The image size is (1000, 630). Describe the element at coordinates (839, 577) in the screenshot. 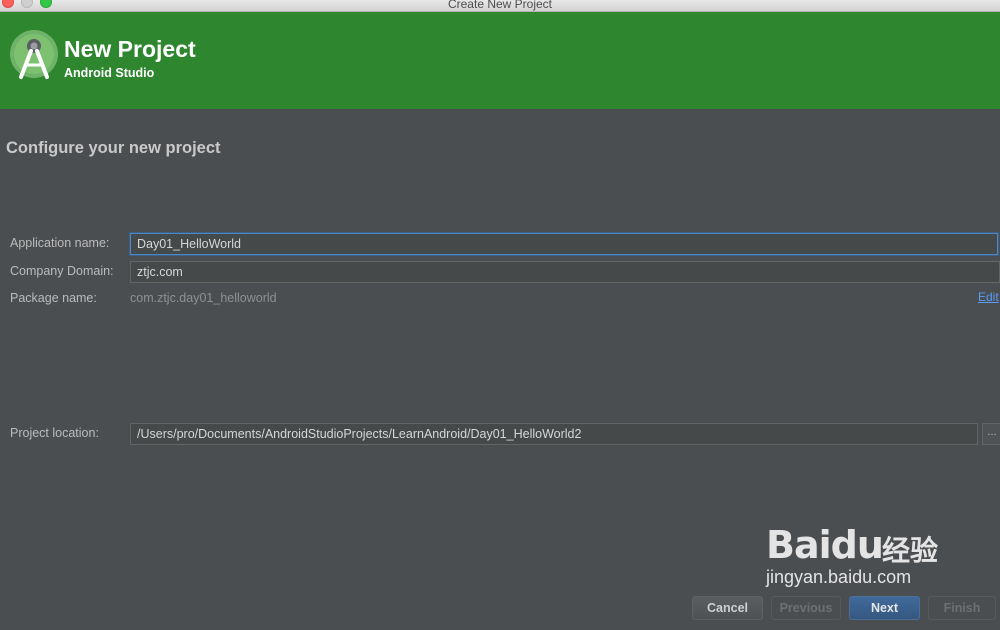

I see `watermark-url: jingyan.baidu.com` at that location.